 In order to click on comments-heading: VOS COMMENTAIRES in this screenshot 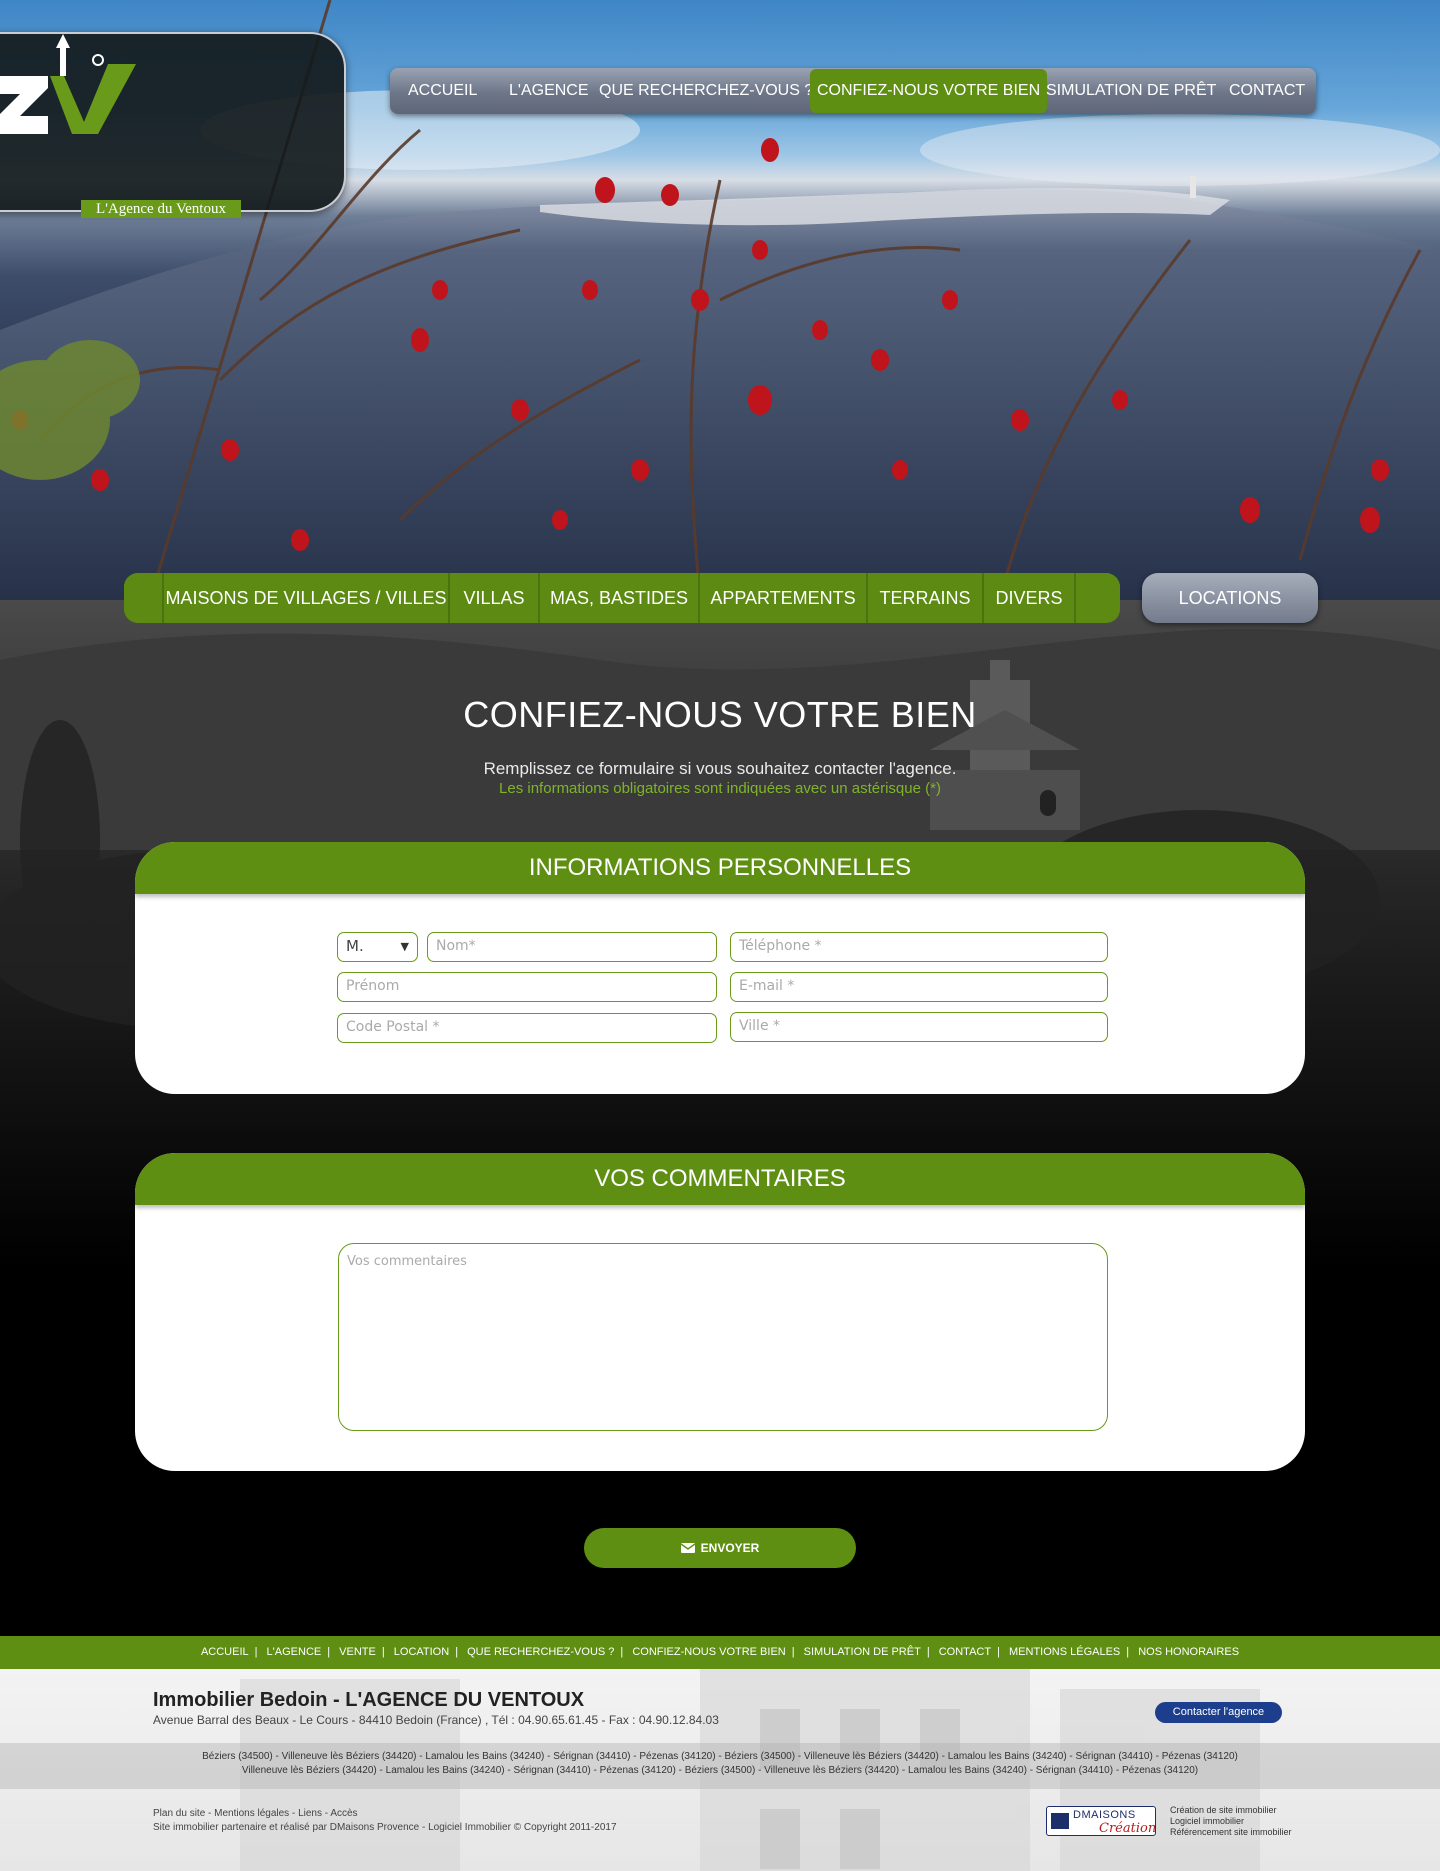, I will do `click(720, 1179)`.